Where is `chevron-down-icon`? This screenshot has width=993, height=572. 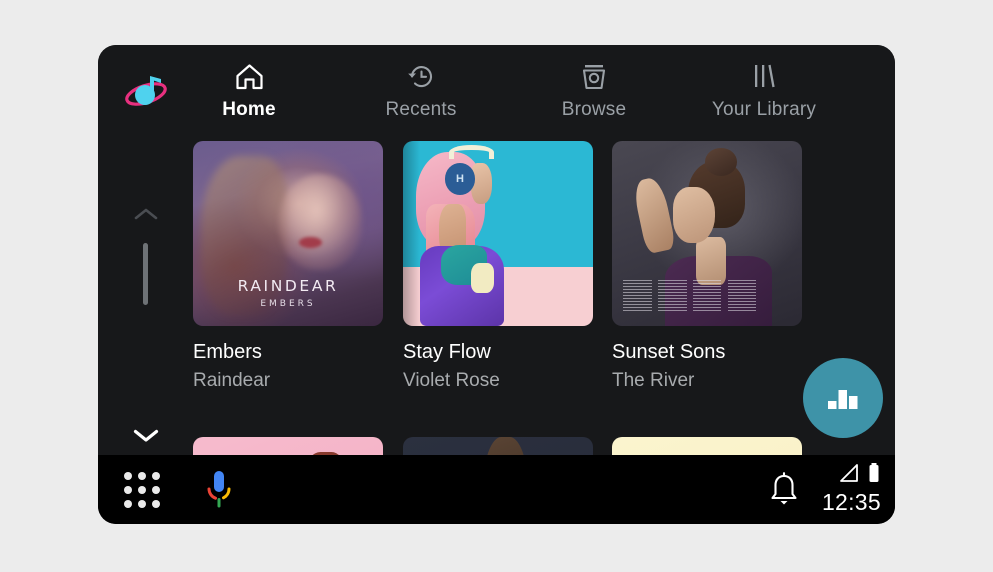
chevron-down-icon is located at coordinates (146, 435).